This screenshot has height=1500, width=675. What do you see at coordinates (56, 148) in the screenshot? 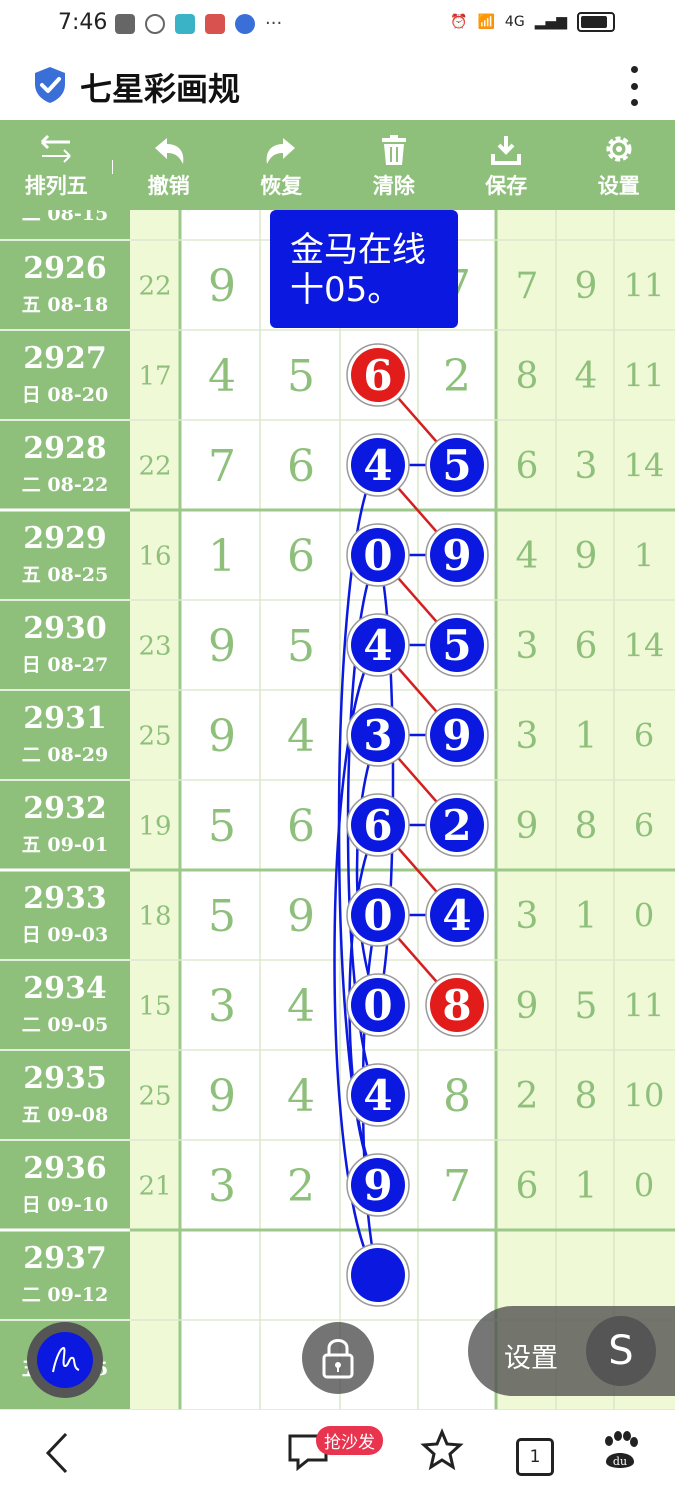
I see `swap-arrows-icon` at bounding box center [56, 148].